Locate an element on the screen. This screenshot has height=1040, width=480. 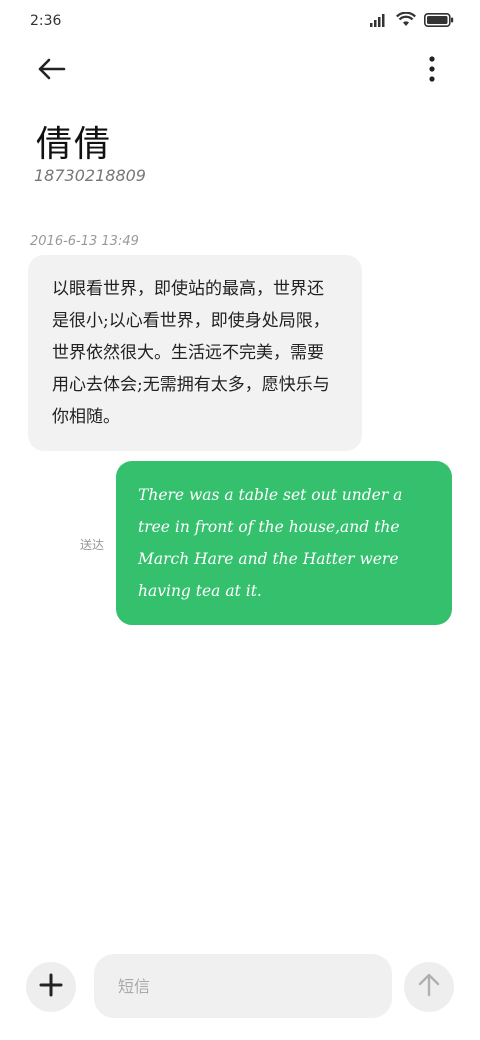
send-arrow-up-icon is located at coordinates (429, 987).